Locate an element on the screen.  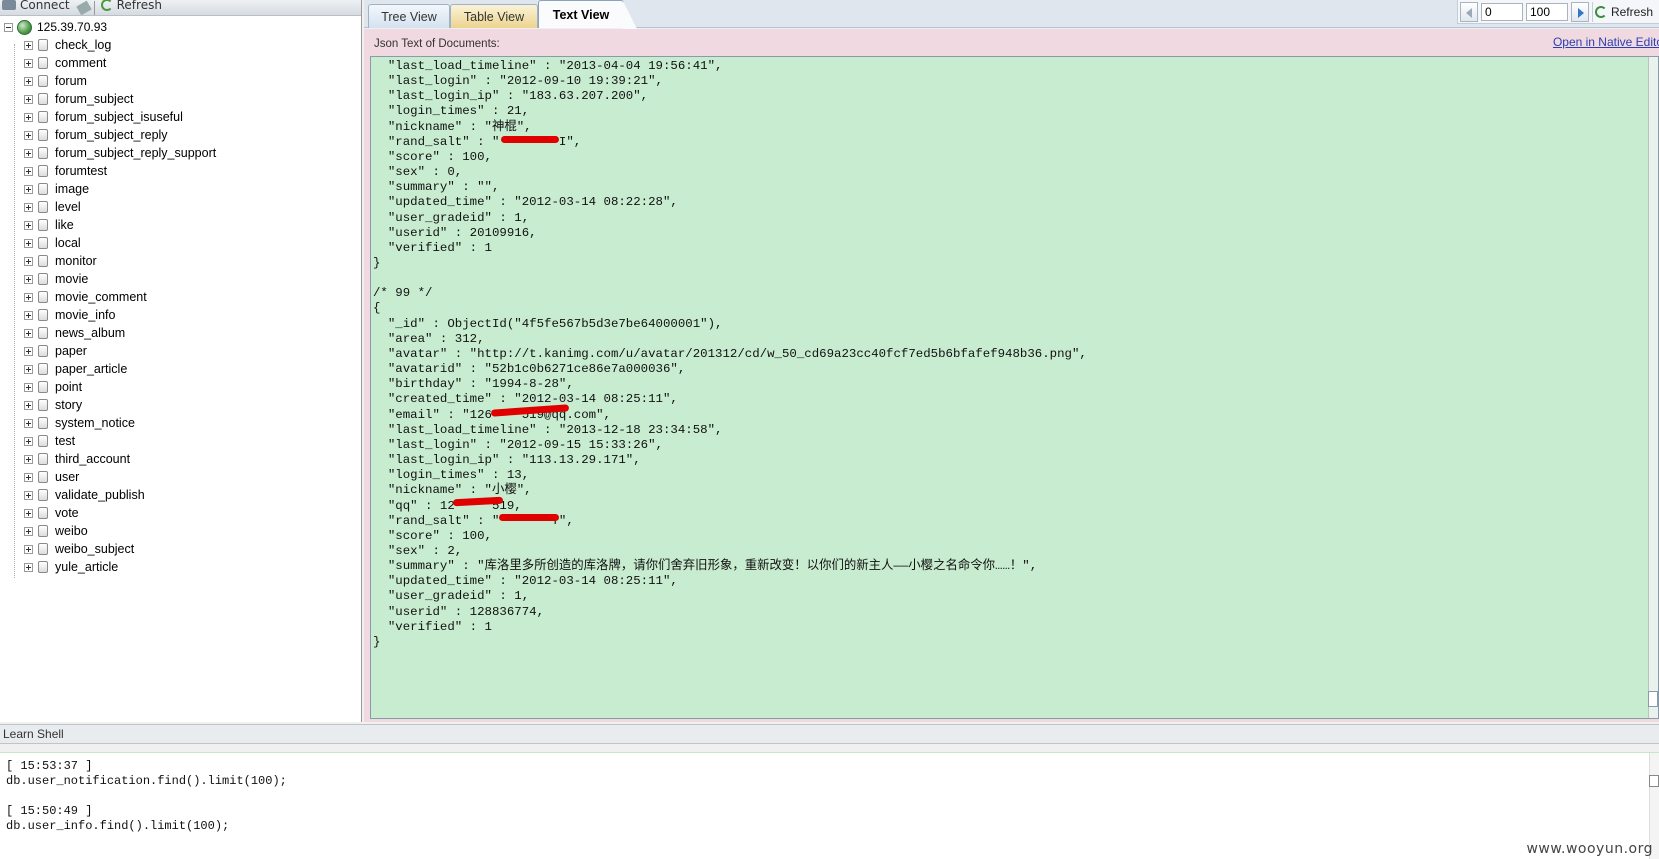
open-native-editor-link: Open in Native Editor is located at coordinates (1606, 42).